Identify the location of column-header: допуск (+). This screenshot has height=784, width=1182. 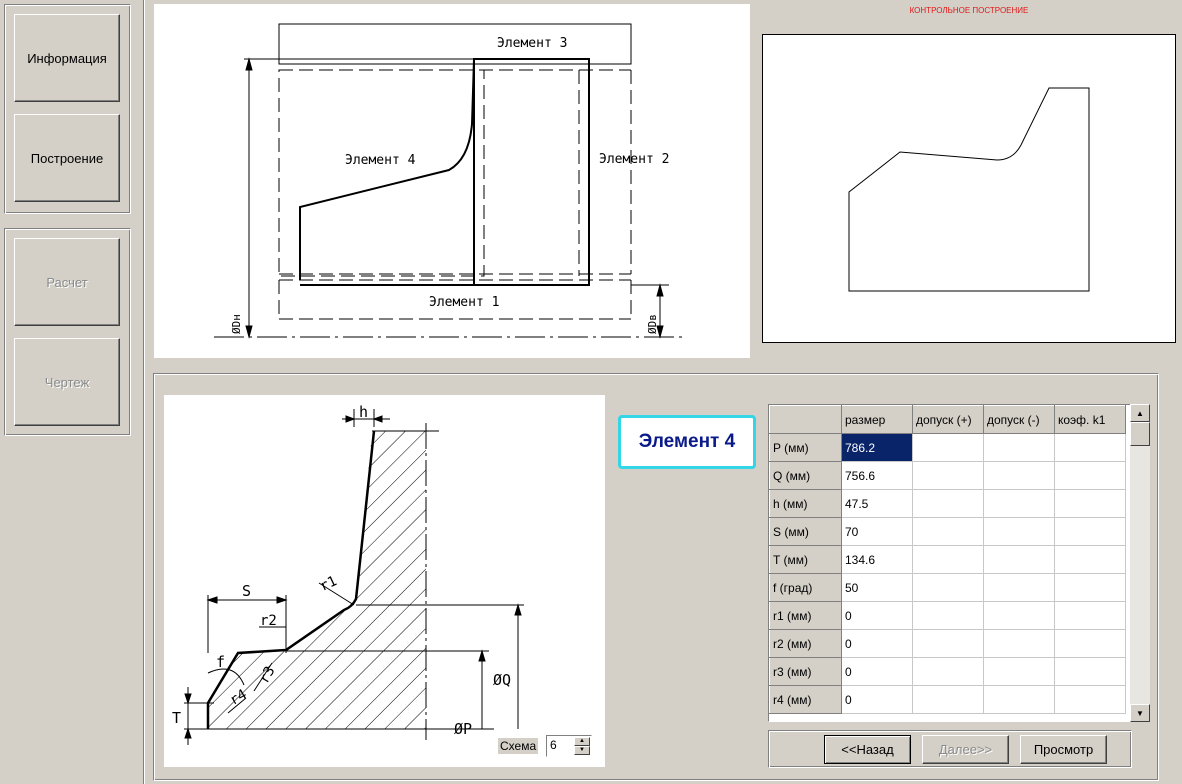
(948, 419).